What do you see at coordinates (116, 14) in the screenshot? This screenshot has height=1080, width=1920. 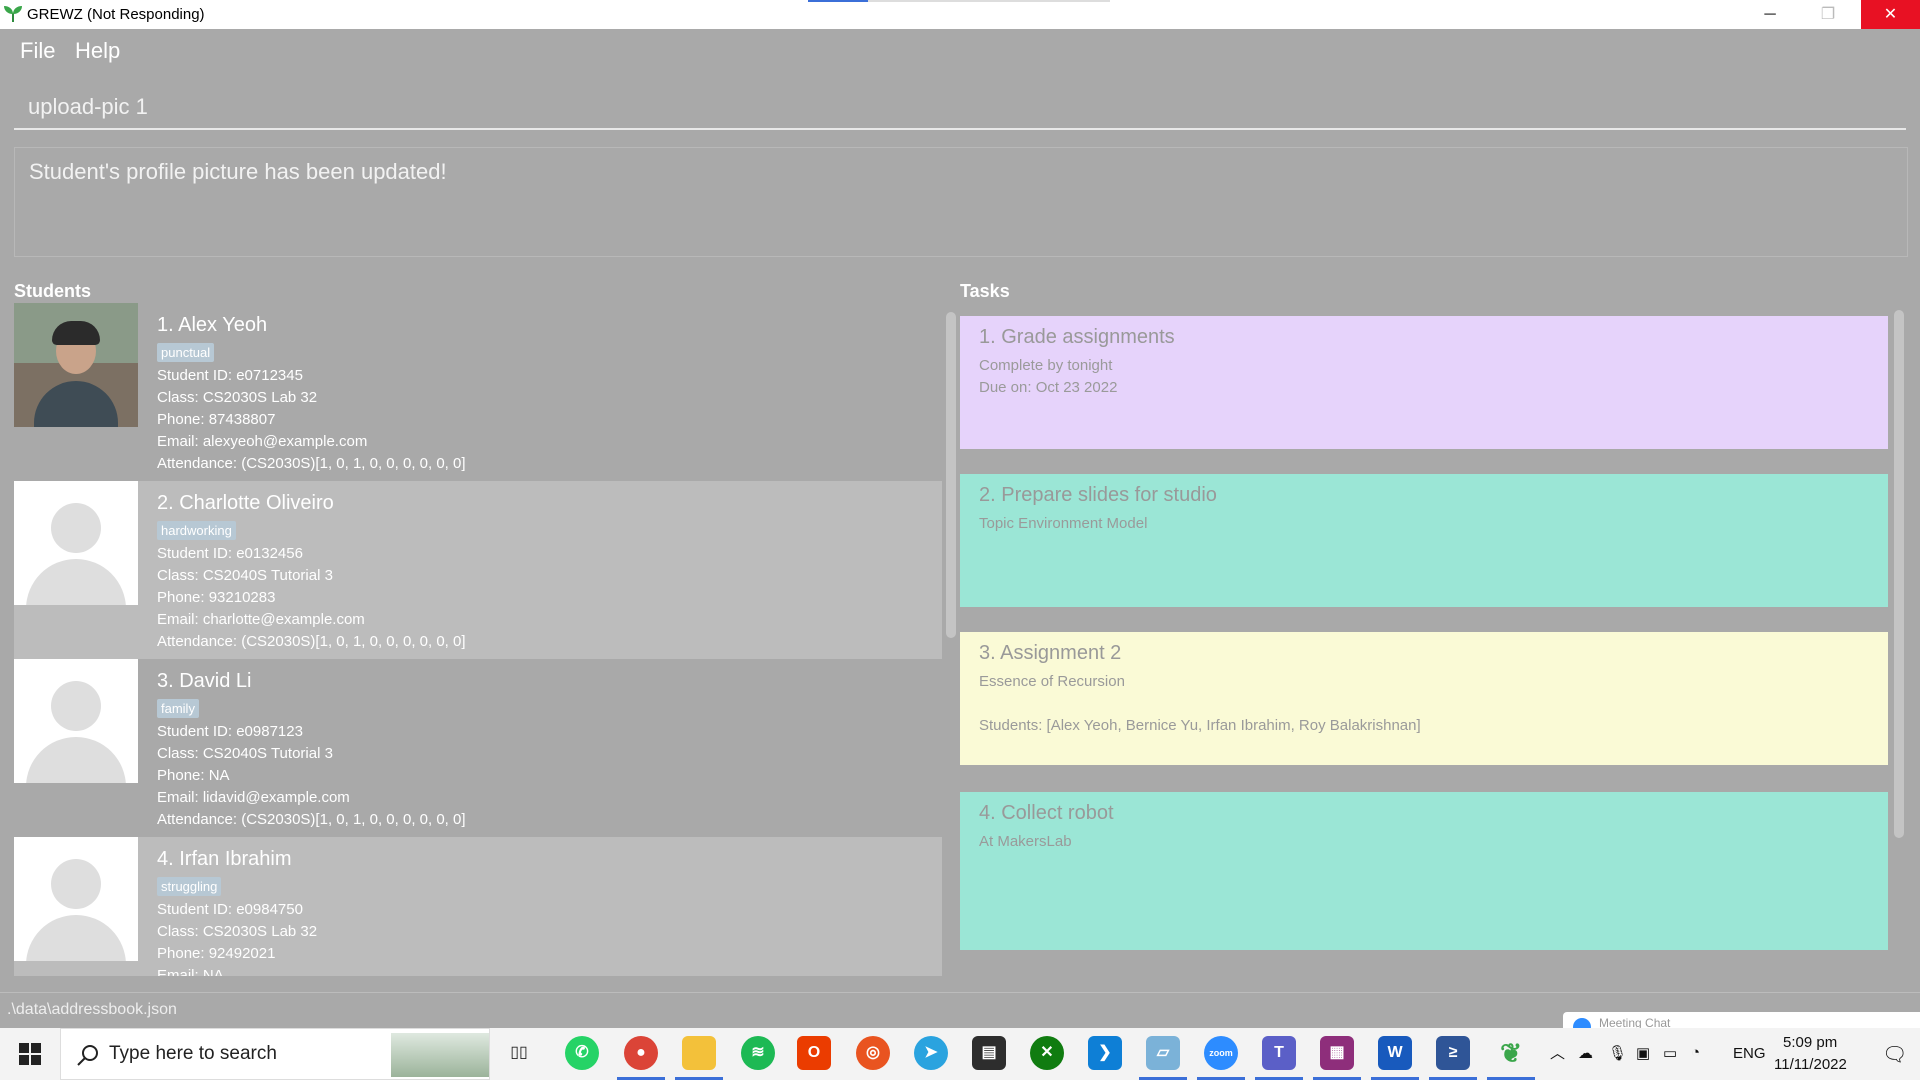 I see `window-title: GREWZ (Not Responding)` at bounding box center [116, 14].